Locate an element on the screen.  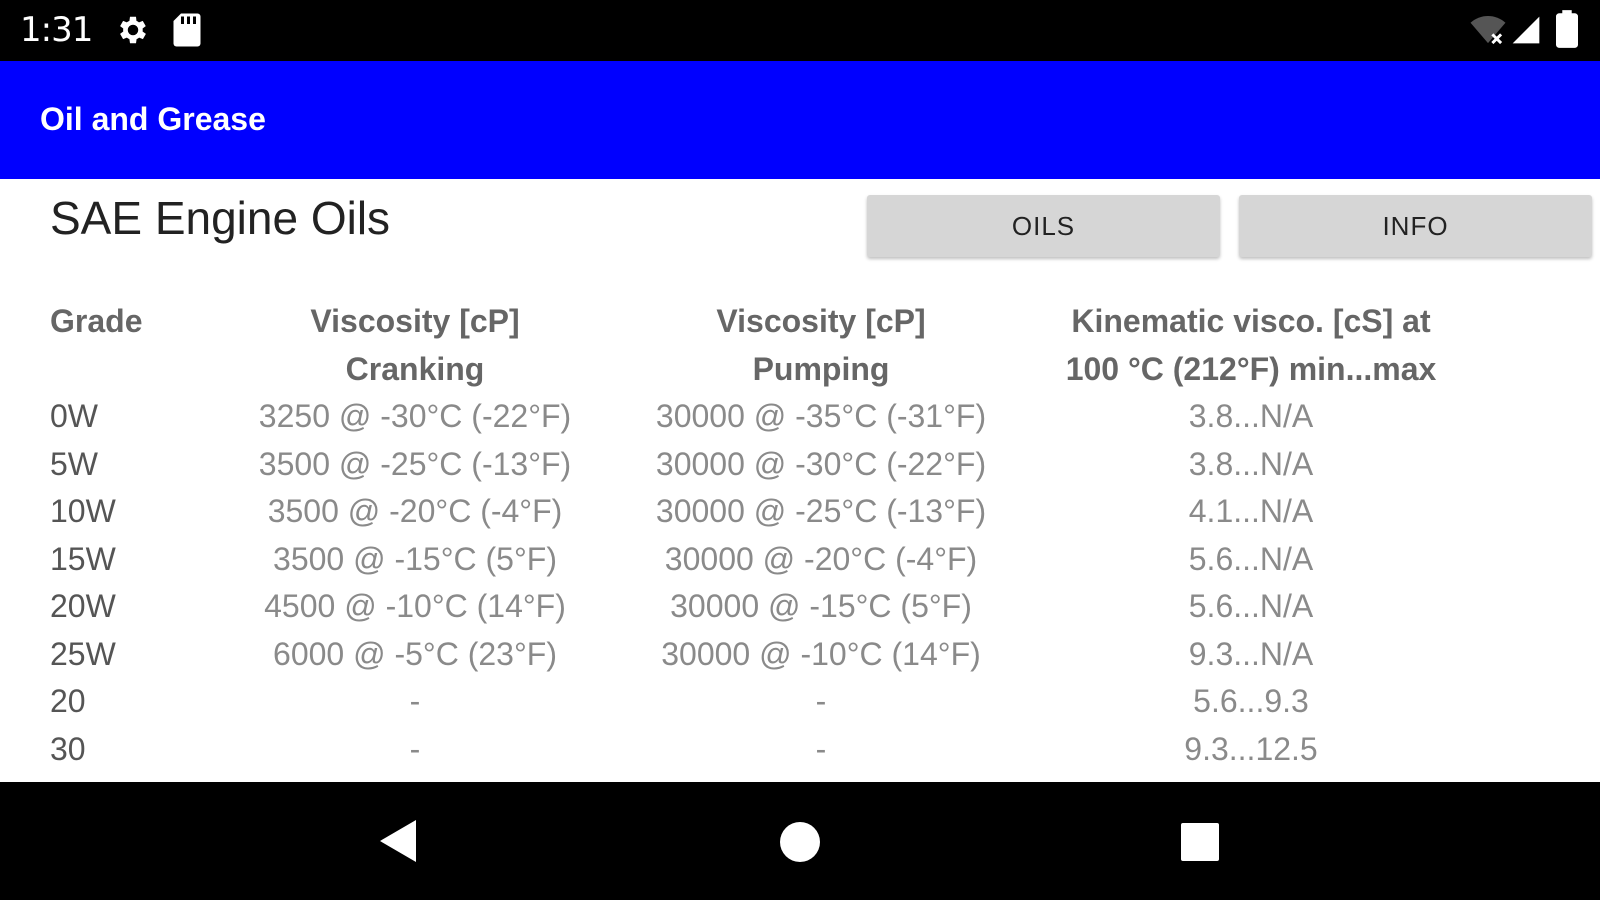
recents-icon is located at coordinates (1200, 844).